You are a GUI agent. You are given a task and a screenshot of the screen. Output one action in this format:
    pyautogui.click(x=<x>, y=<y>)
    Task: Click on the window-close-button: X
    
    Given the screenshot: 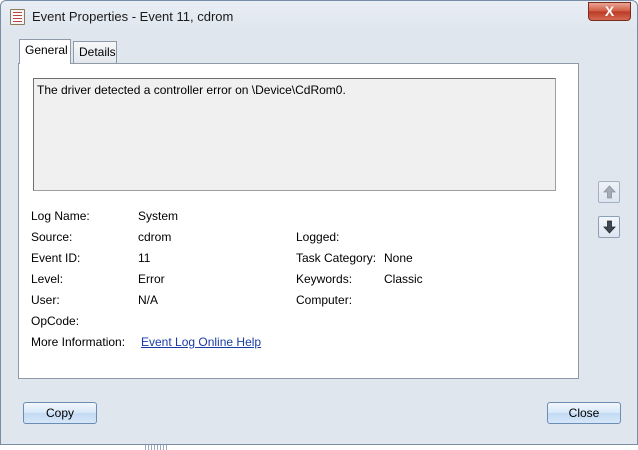 What is the action you would take?
    pyautogui.click(x=609, y=11)
    